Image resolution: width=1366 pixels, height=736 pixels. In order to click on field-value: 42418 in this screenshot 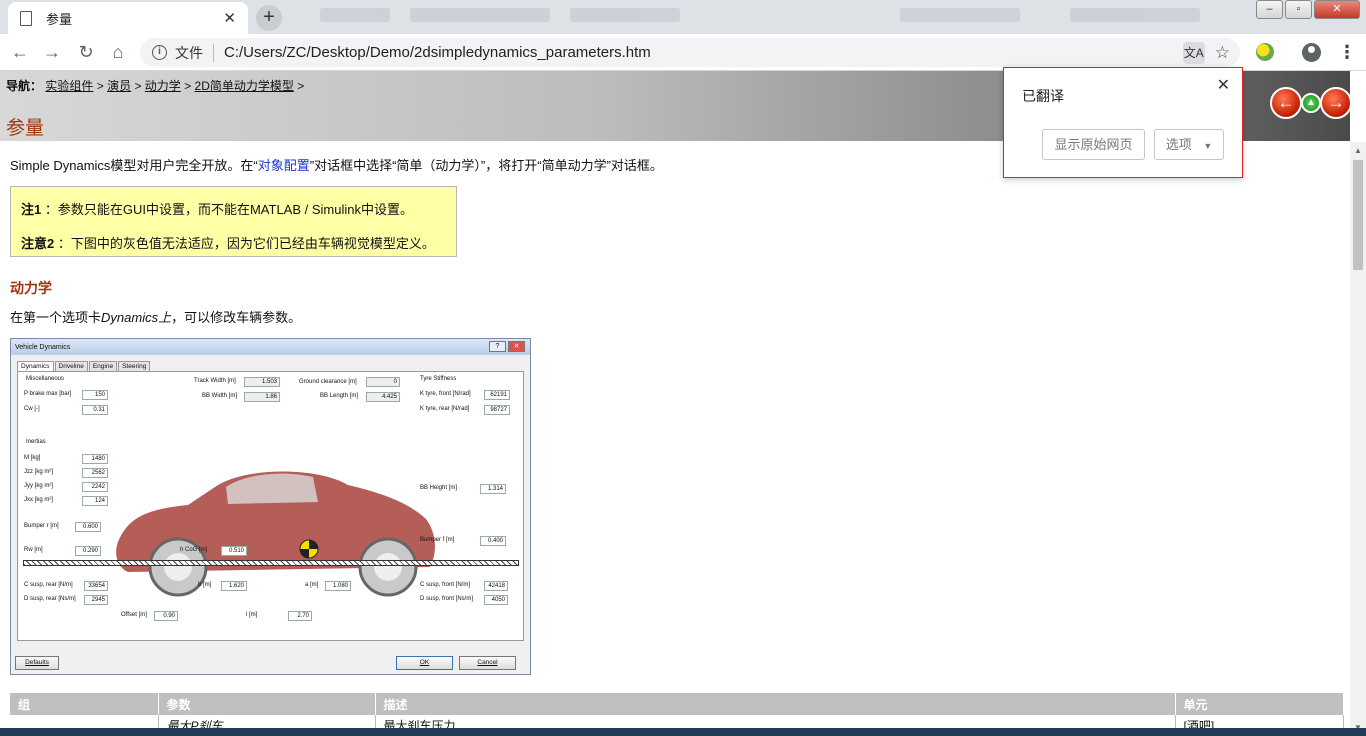, I will do `click(496, 586)`.